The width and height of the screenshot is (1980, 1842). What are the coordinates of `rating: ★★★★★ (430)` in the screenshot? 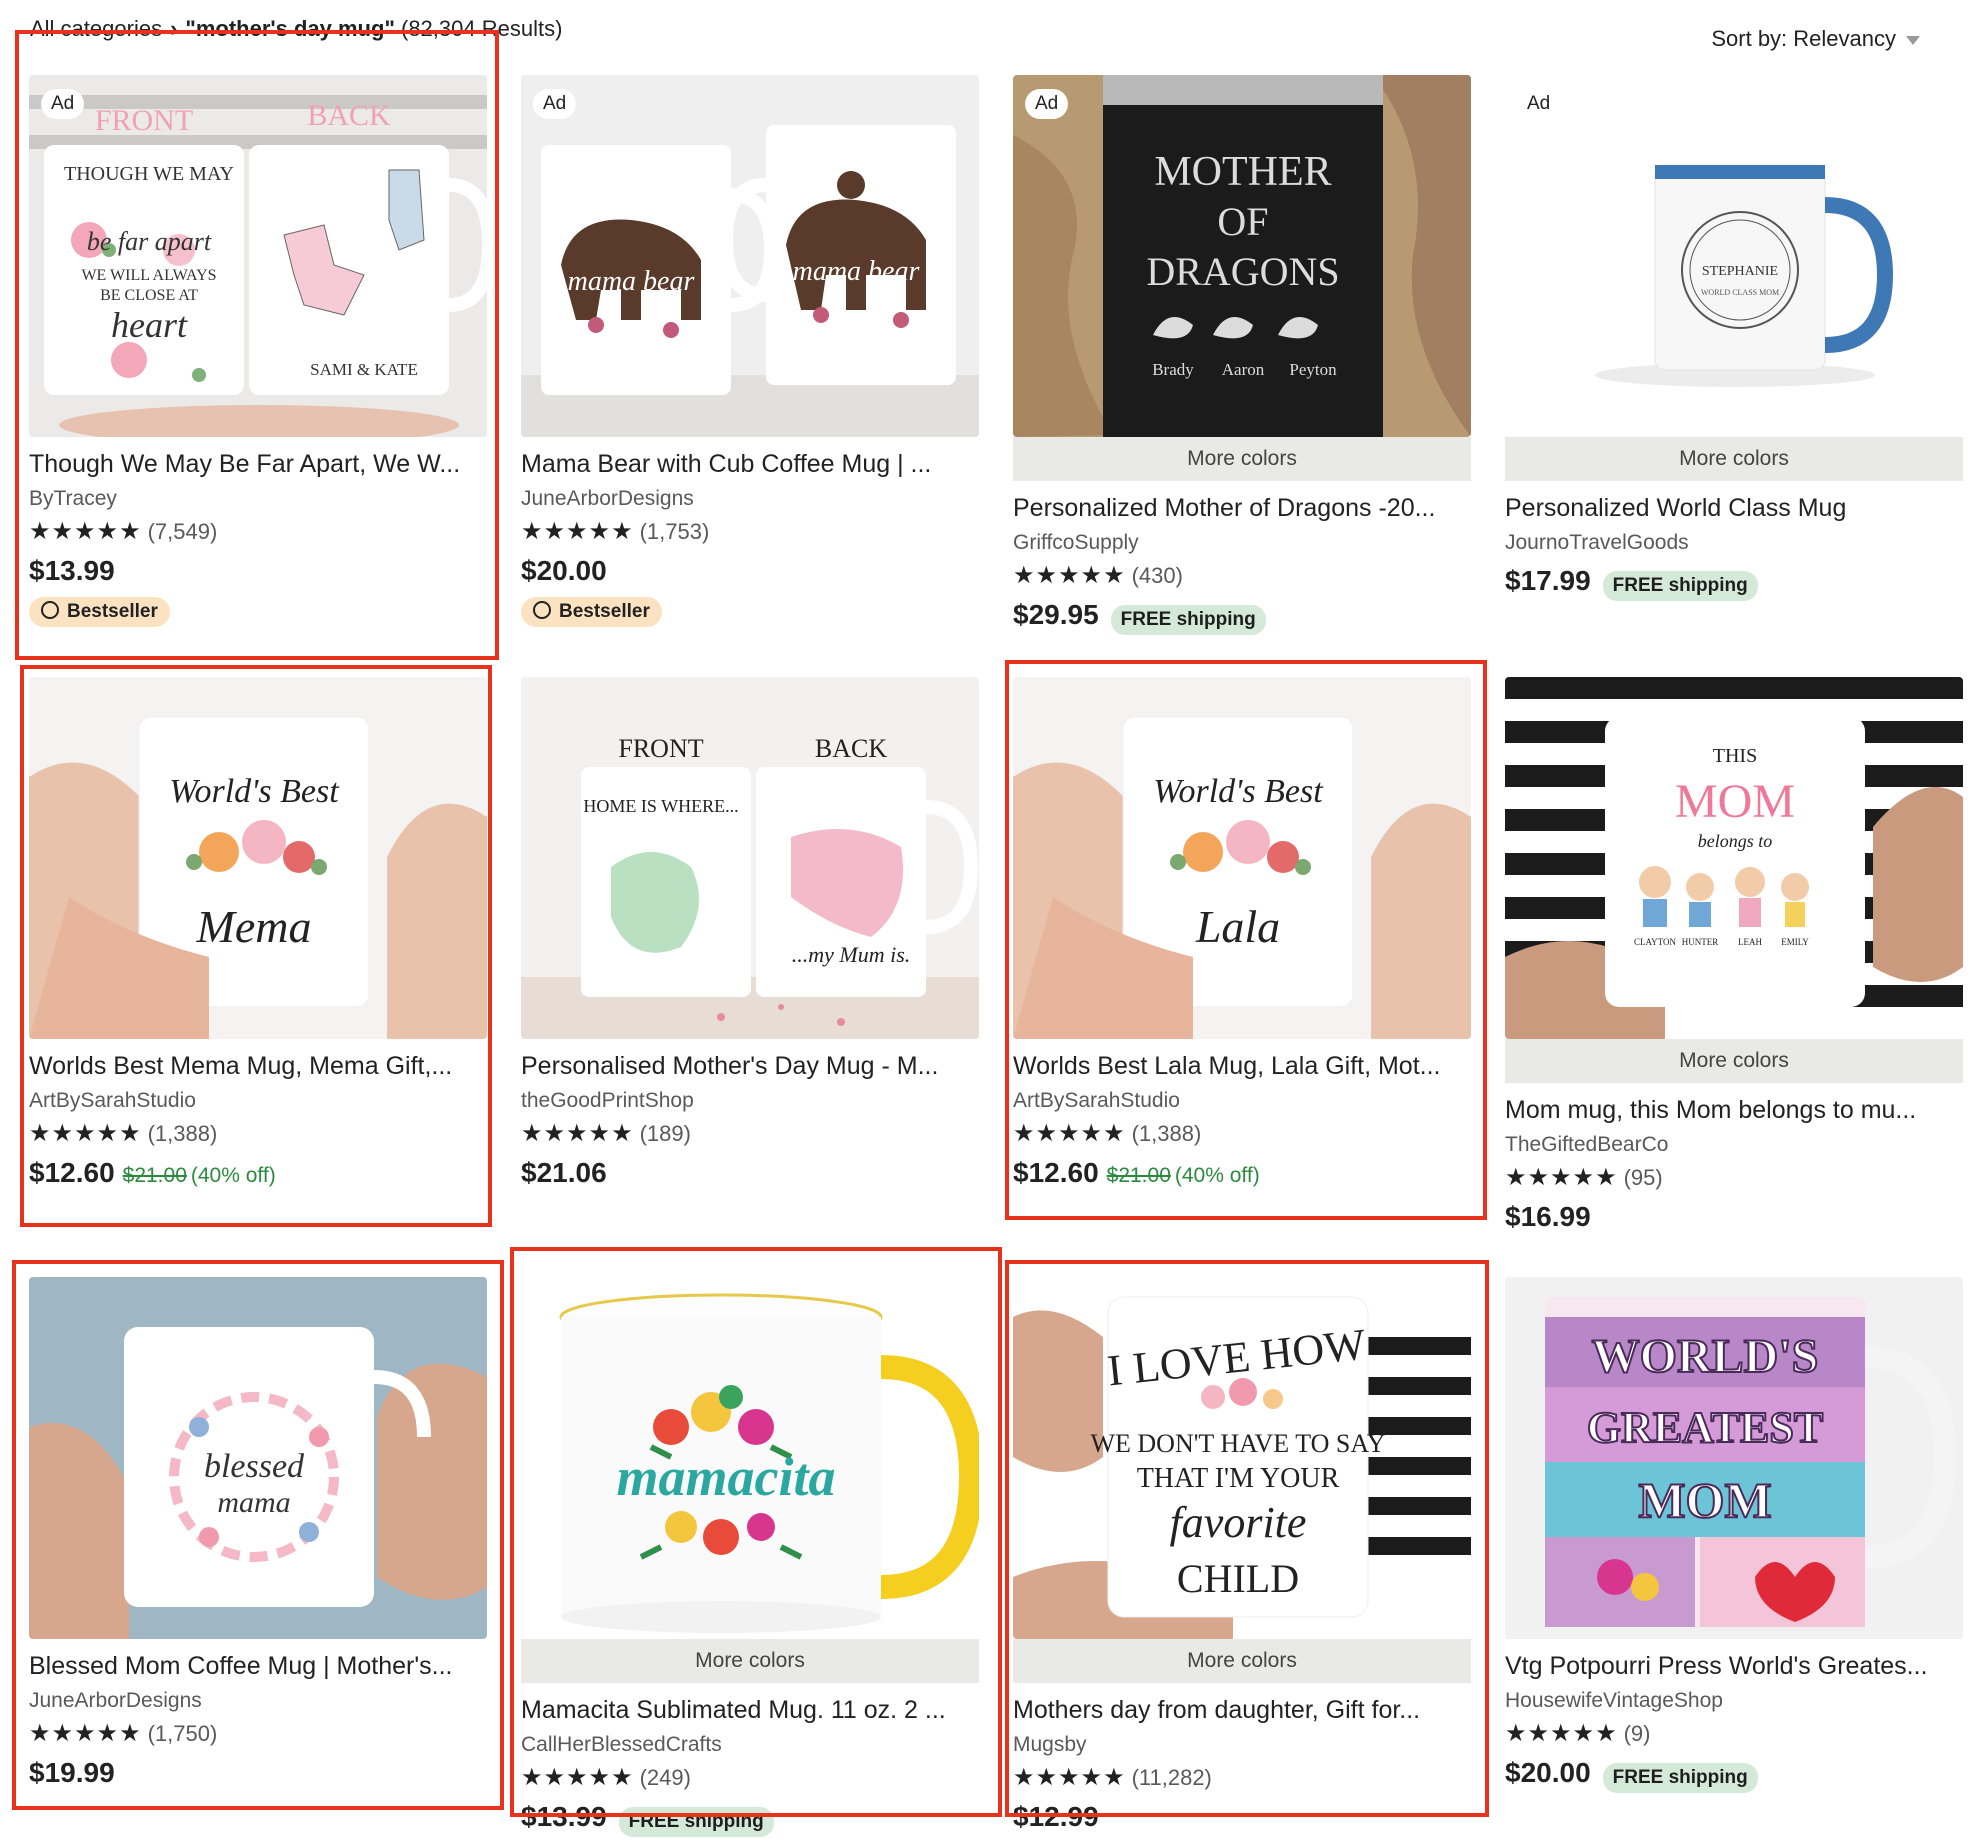 It's located at (1242, 576).